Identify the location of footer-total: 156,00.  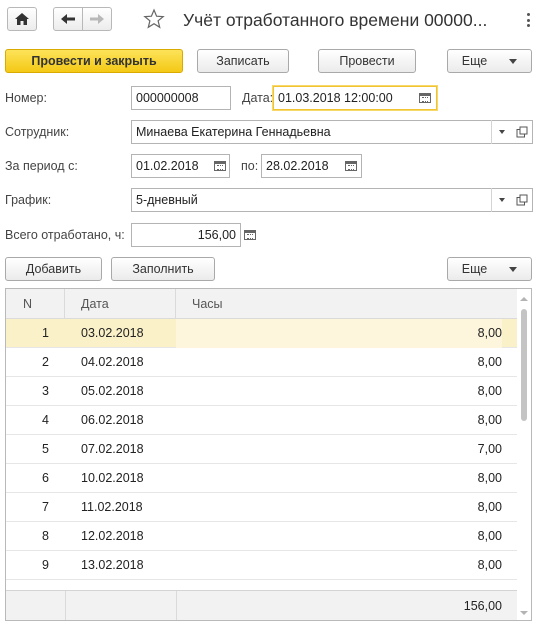
(482, 606).